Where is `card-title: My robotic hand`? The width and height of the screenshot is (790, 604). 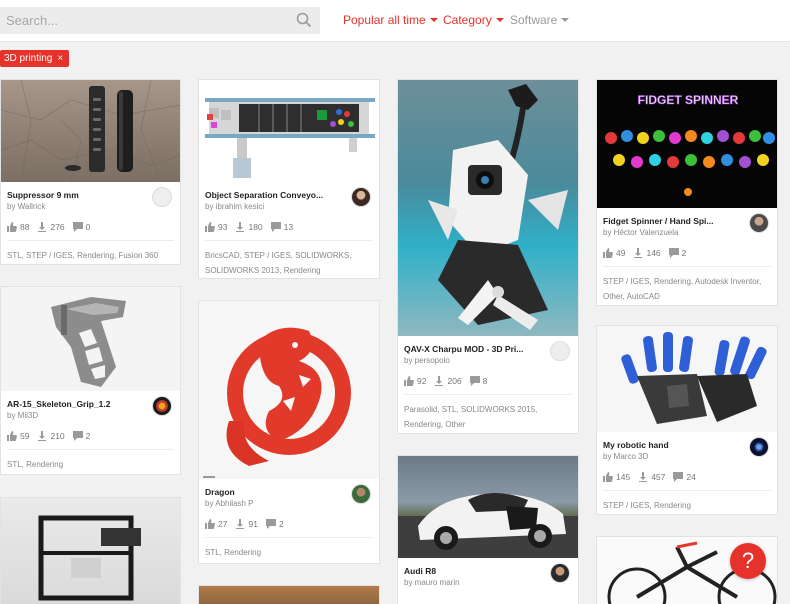 card-title: My robotic hand is located at coordinates (636, 445).